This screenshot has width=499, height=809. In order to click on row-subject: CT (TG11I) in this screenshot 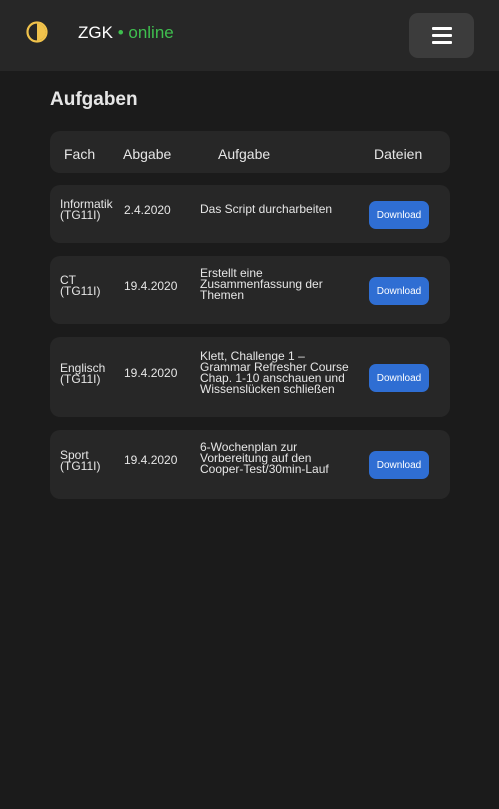, I will do `click(89, 286)`.